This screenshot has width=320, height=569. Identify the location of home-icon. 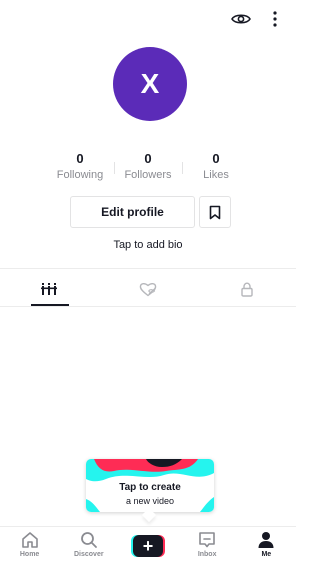
(29, 540).